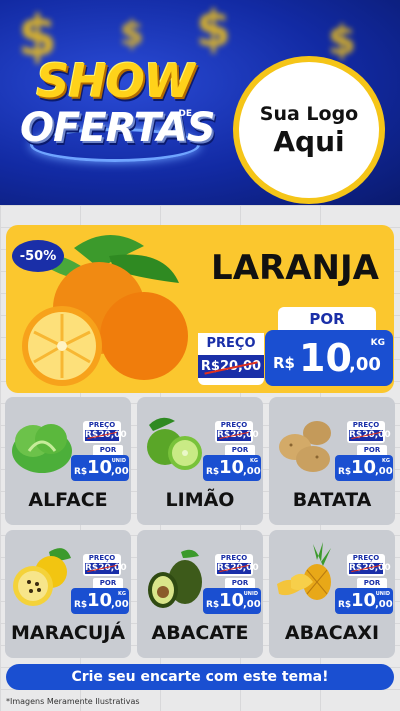  I want to click on product-card: PREÇO R$20,00 POR R$ 10,00 UNID ALFACE, so click(68, 461).